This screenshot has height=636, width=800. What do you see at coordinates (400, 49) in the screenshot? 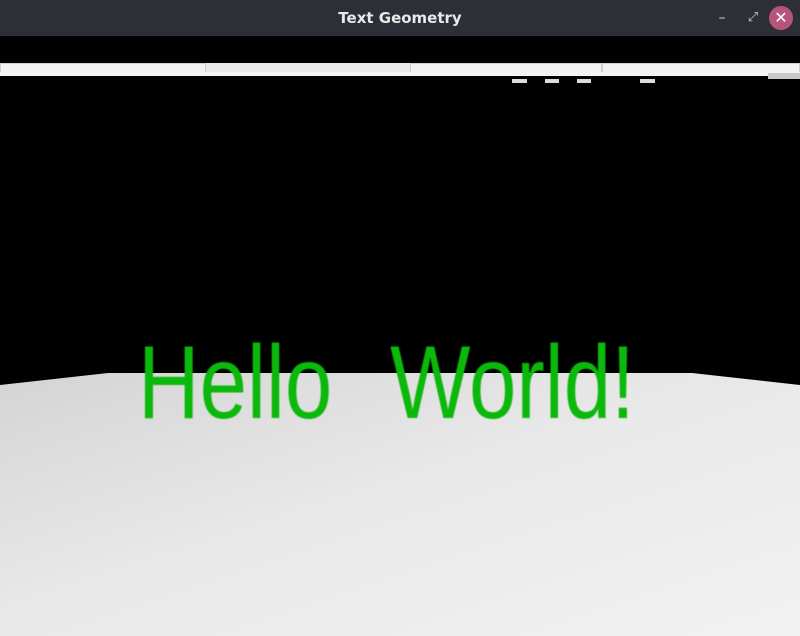
I see `strip-dark-band` at bounding box center [400, 49].